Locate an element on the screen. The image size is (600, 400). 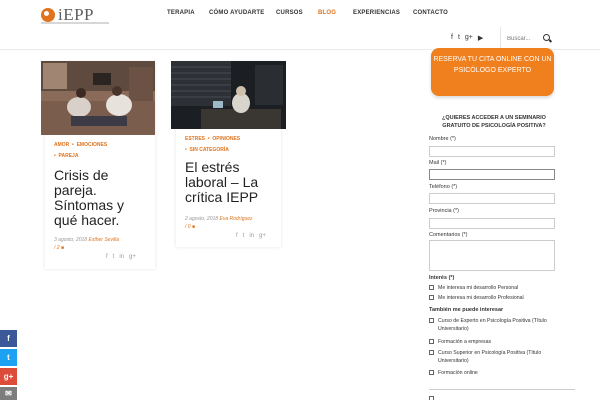
maybe-option: Formación online is located at coordinates (453, 373).